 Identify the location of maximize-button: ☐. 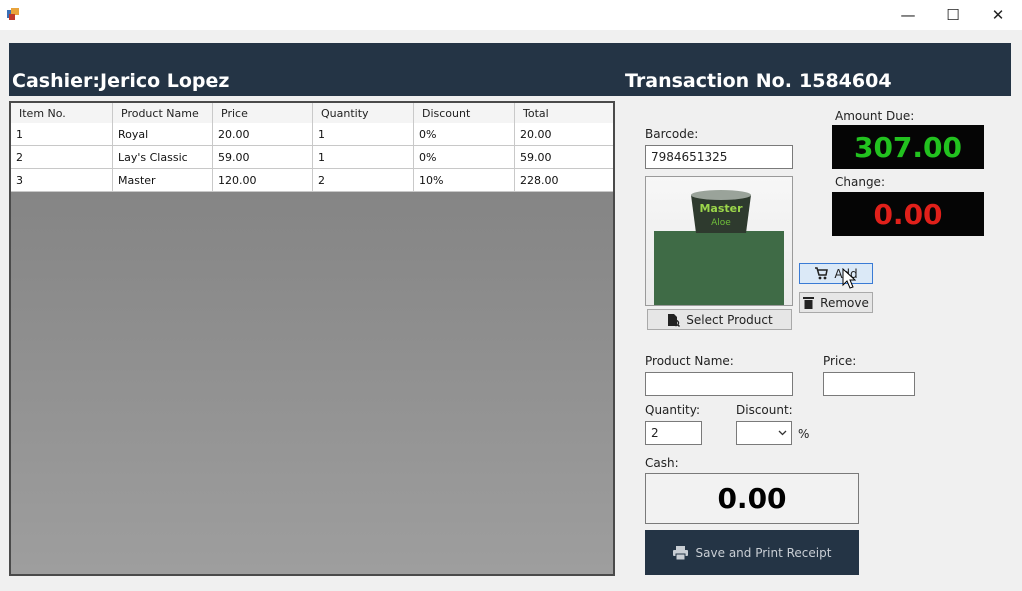
(953, 15).